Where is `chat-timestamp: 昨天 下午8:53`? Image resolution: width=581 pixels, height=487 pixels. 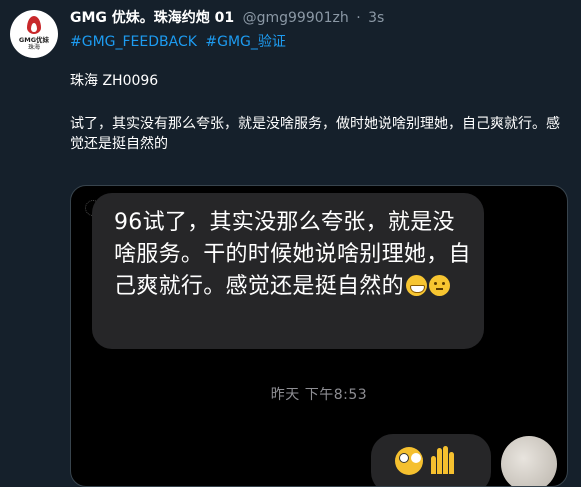
chat-timestamp: 昨天 下午8:53 is located at coordinates (319, 395).